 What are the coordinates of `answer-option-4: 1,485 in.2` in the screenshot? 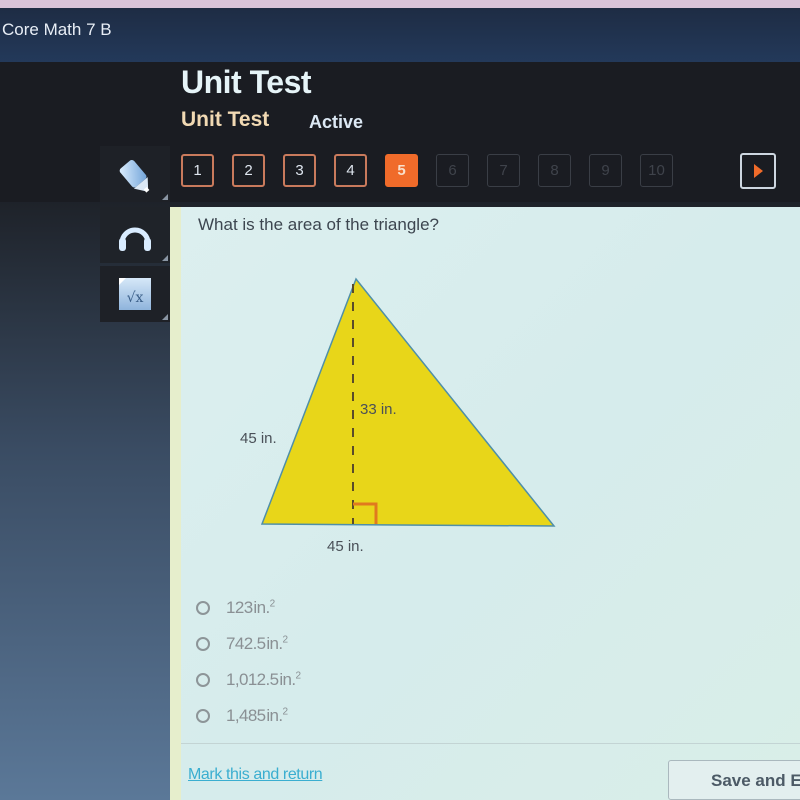 It's located at (248, 716).